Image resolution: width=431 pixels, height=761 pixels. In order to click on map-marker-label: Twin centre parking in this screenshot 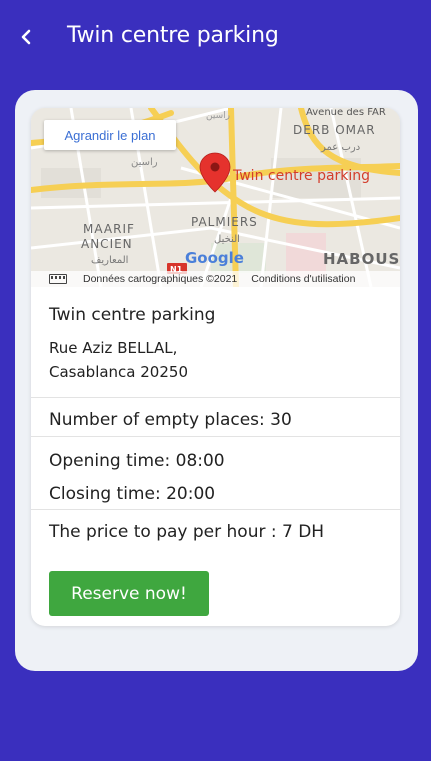, I will do `click(301, 176)`.